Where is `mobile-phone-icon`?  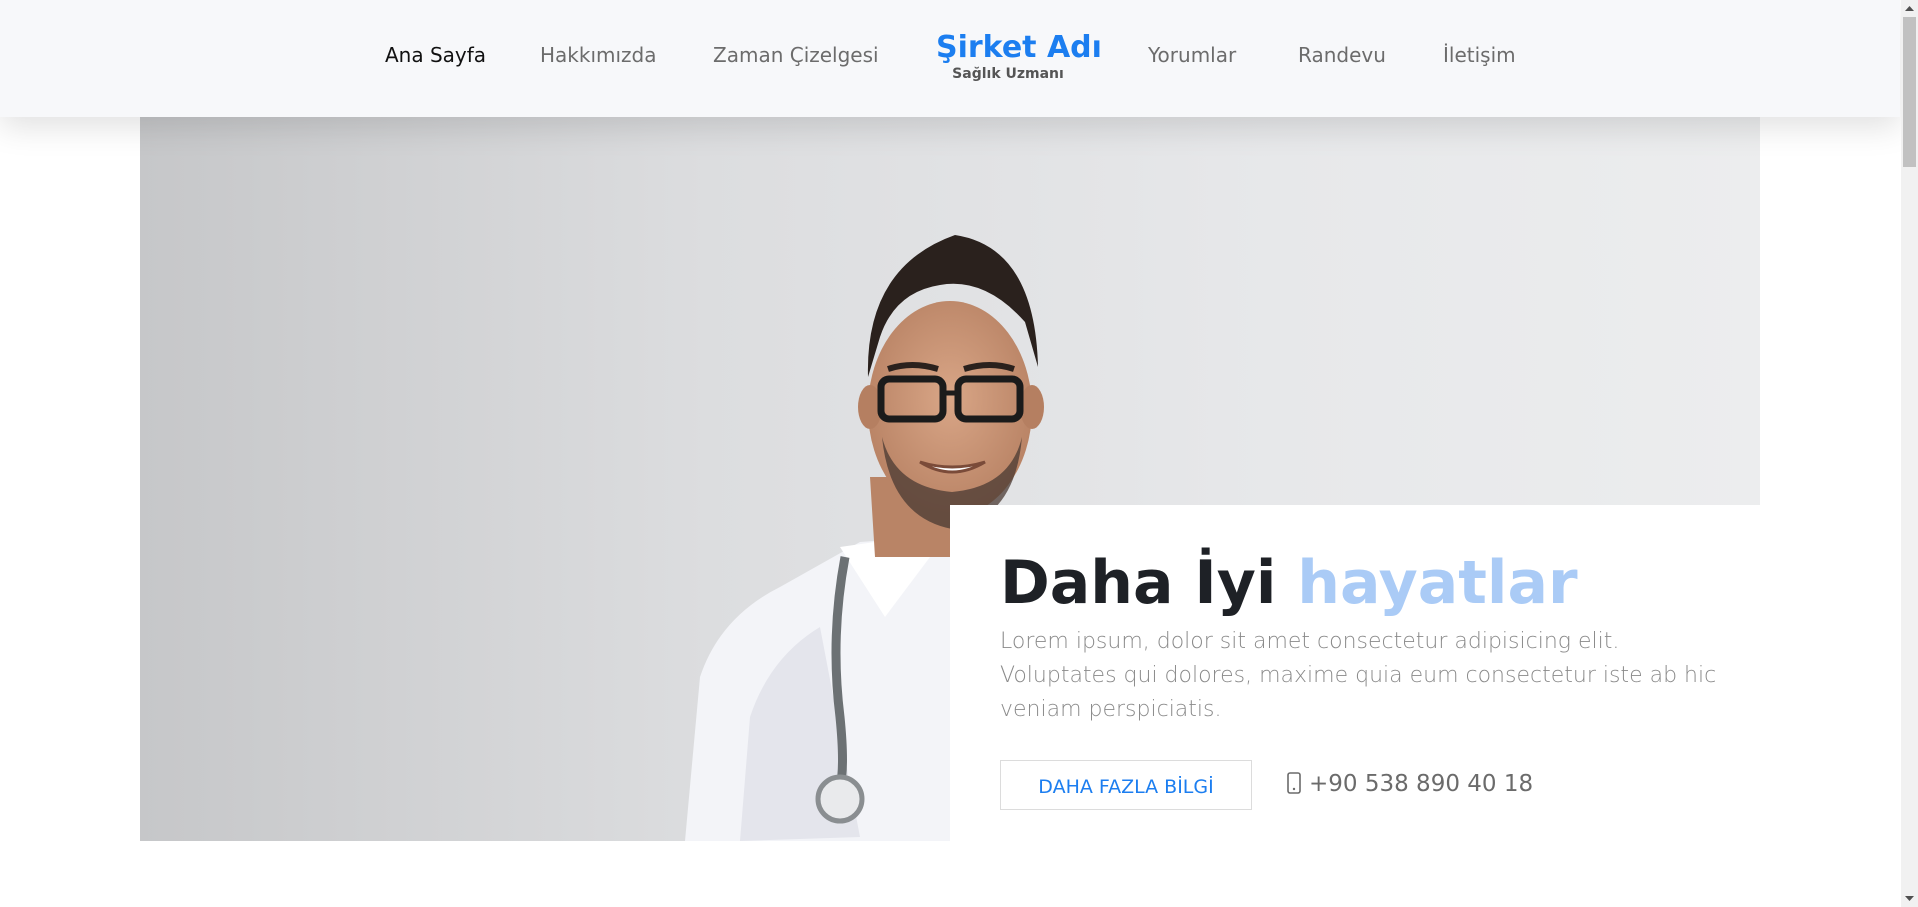 mobile-phone-icon is located at coordinates (1294, 783).